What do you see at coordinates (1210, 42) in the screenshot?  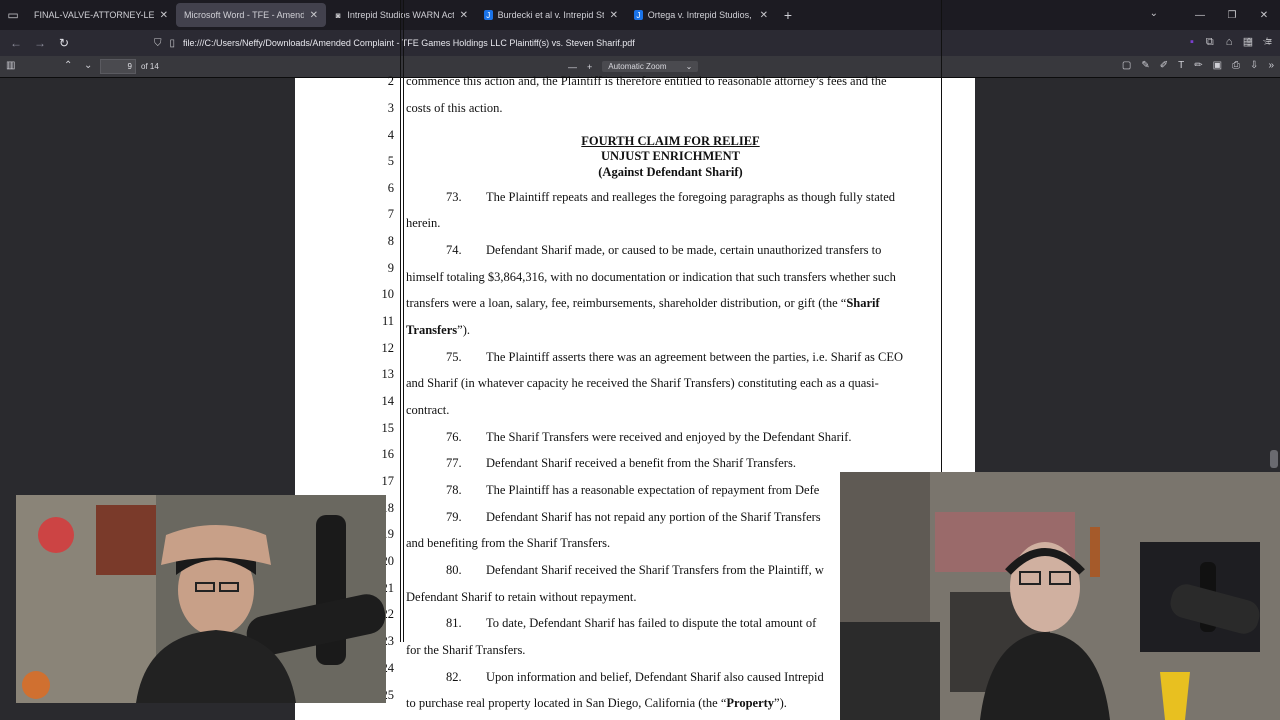 I see `puzzle-icon: ⧉` at bounding box center [1210, 42].